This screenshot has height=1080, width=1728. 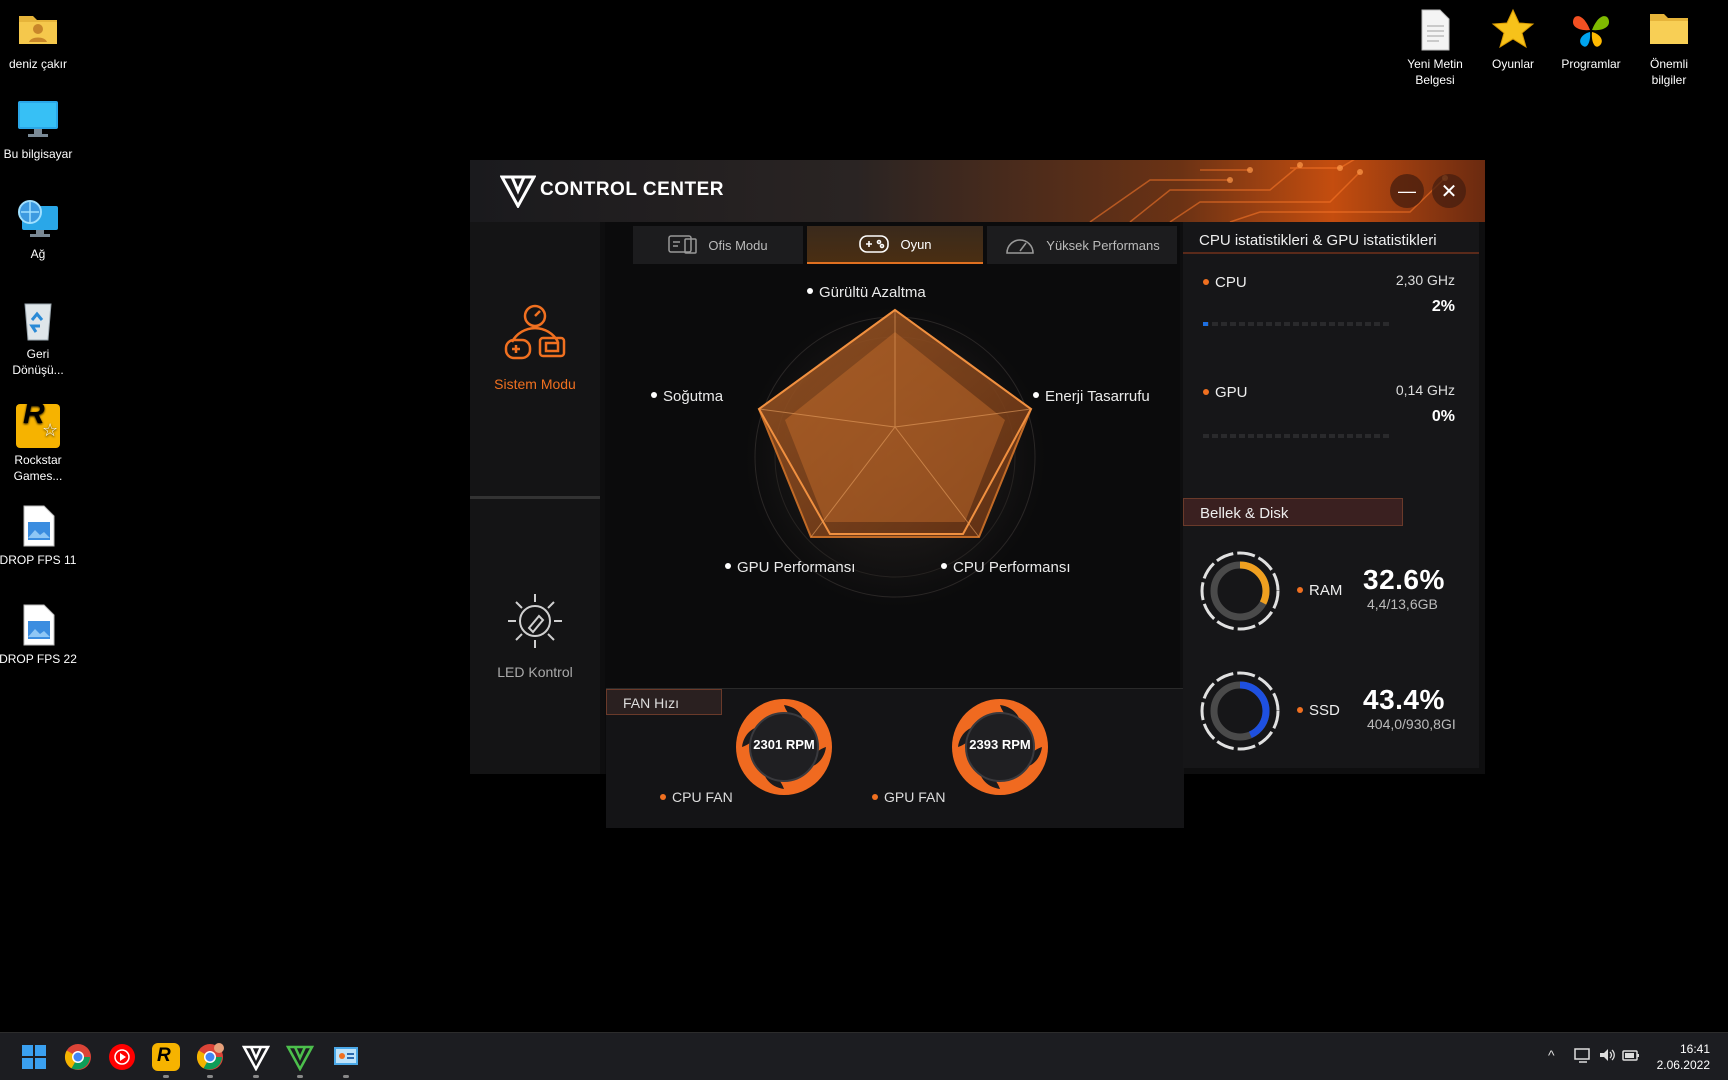 What do you see at coordinates (1240, 711) in the screenshot?
I see `ssd-ring-gauge` at bounding box center [1240, 711].